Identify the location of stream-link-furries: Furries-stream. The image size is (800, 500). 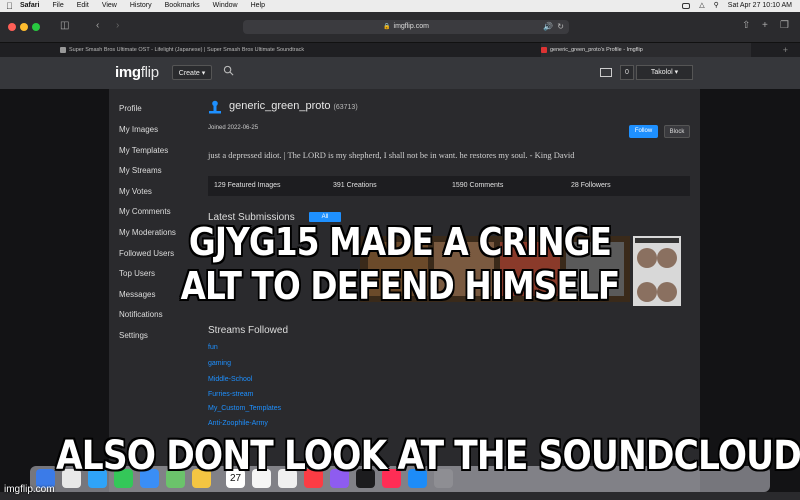
(231, 394).